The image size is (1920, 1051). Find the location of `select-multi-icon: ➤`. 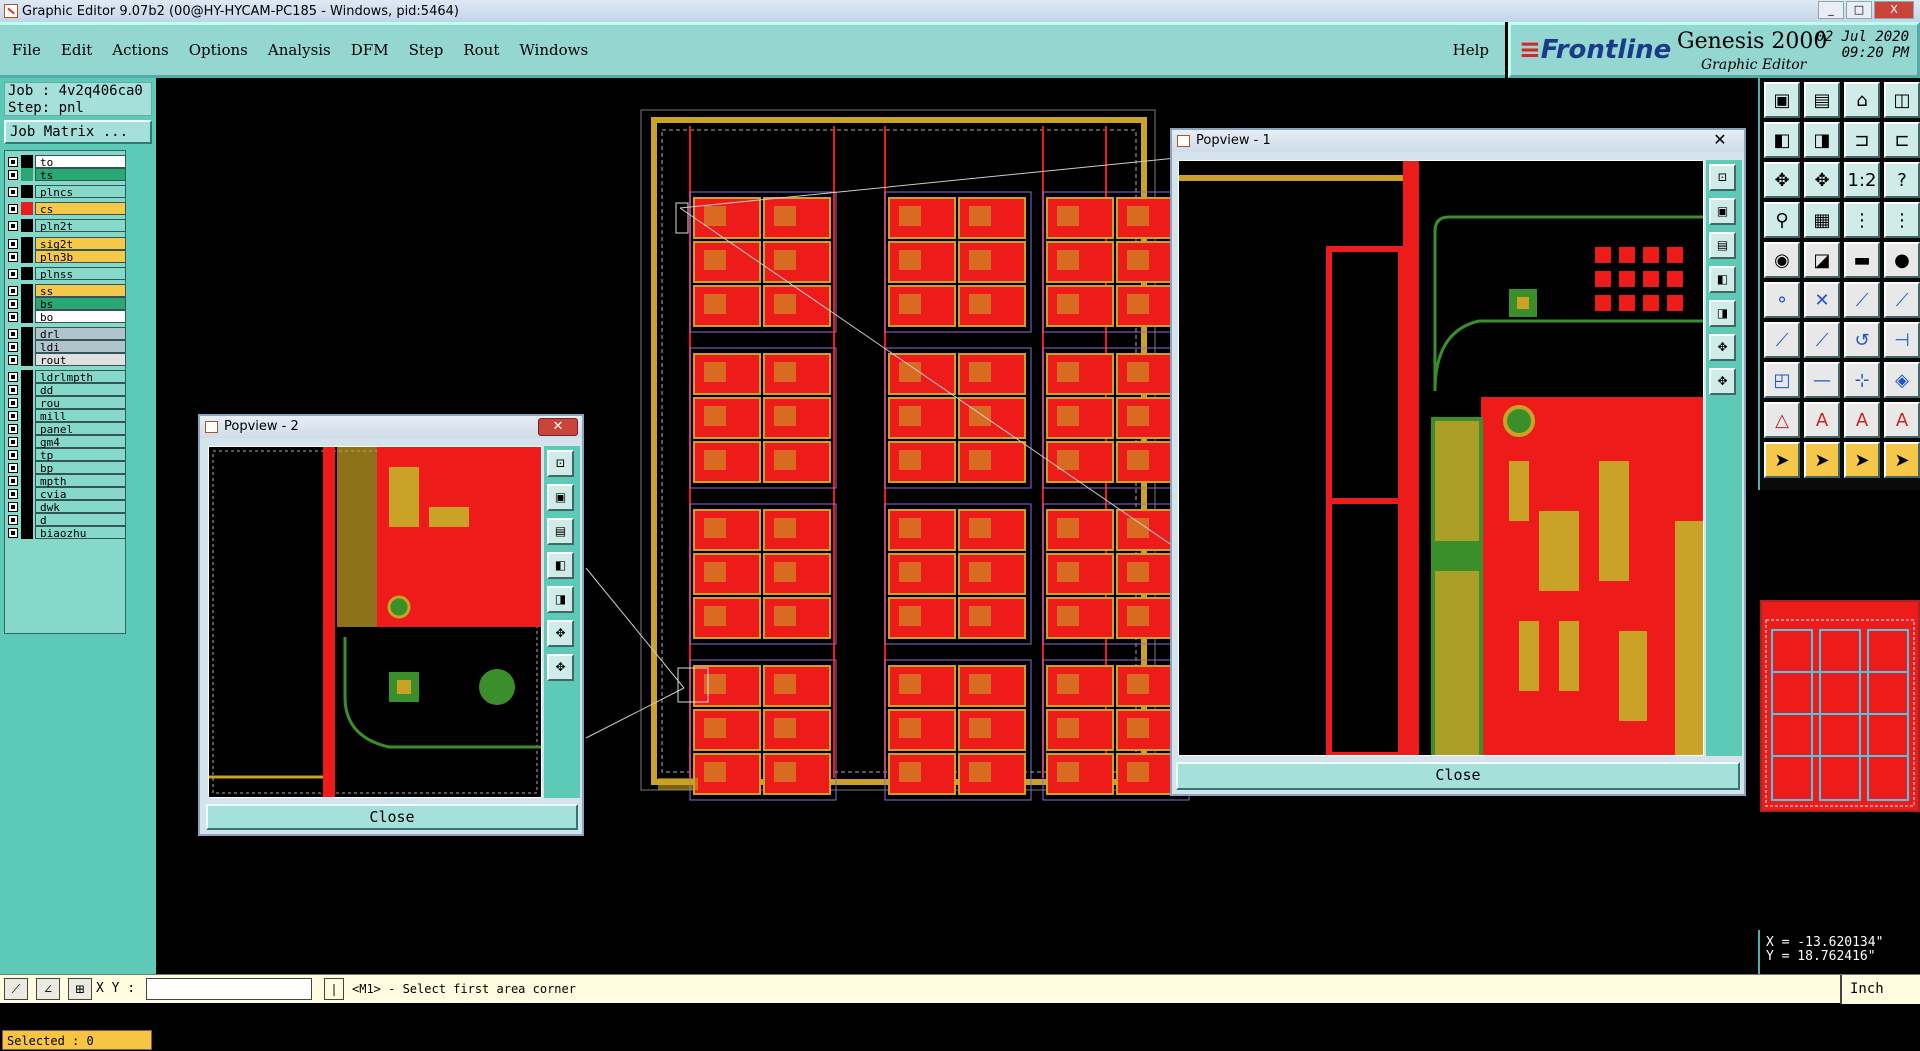

select-multi-icon: ➤ is located at coordinates (1902, 460).